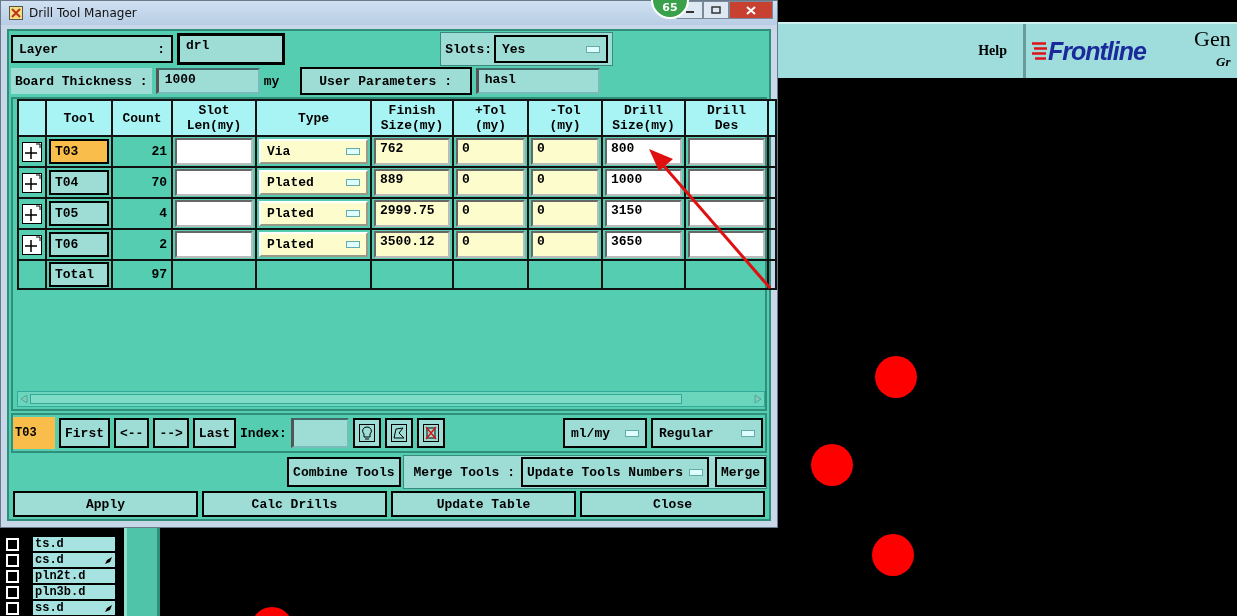 This screenshot has width=1237, height=616. What do you see at coordinates (105, 504) in the screenshot?
I see `action-button: Apply` at bounding box center [105, 504].